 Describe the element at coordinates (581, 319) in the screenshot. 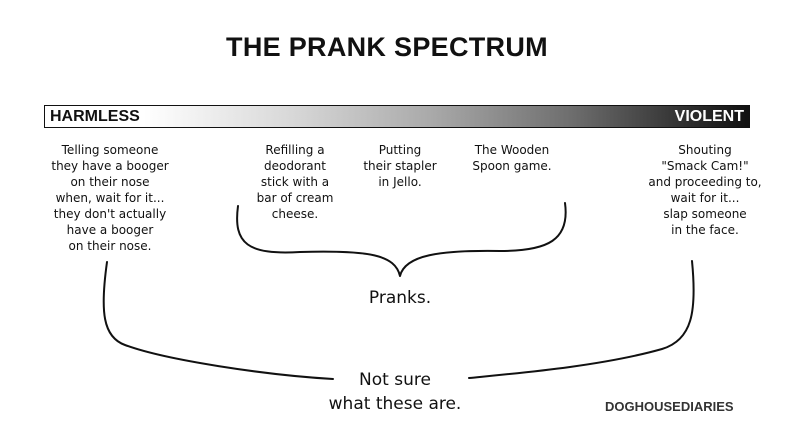

I see `unsure-brace-right` at that location.